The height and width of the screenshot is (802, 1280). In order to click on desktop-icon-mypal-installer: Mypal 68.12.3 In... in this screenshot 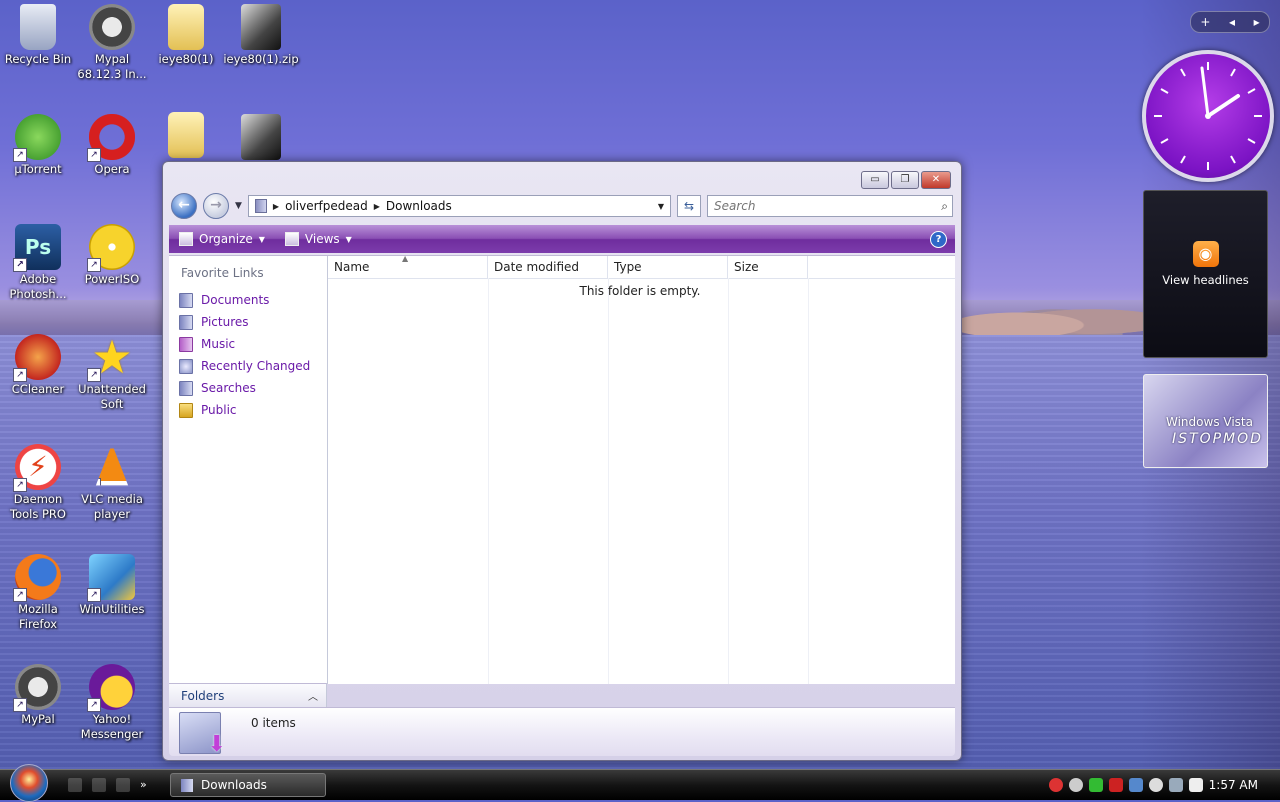, I will do `click(112, 43)`.